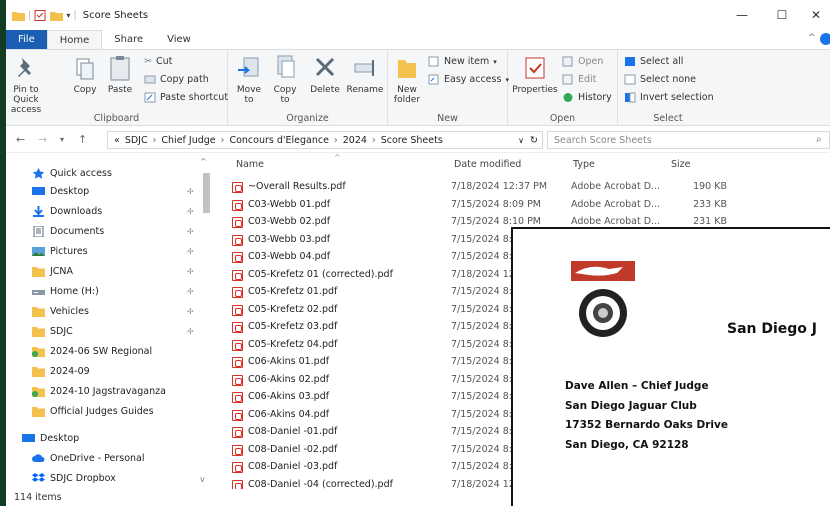  What do you see at coordinates (40, 15) in the screenshot?
I see `properties-check-icon` at bounding box center [40, 15].